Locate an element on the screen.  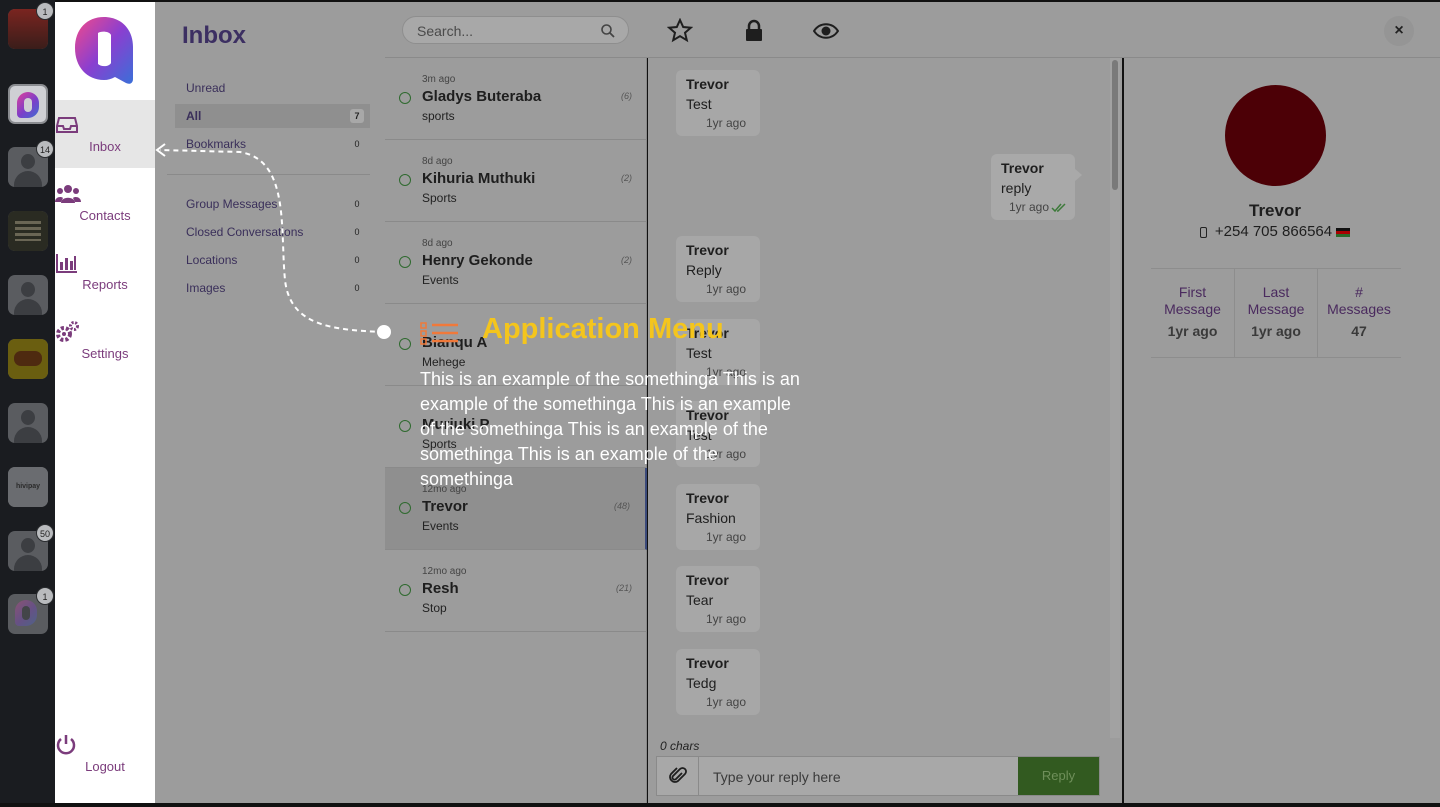
incoming-message: Trevor Test 1yr ago is located at coordinates (718, 103).